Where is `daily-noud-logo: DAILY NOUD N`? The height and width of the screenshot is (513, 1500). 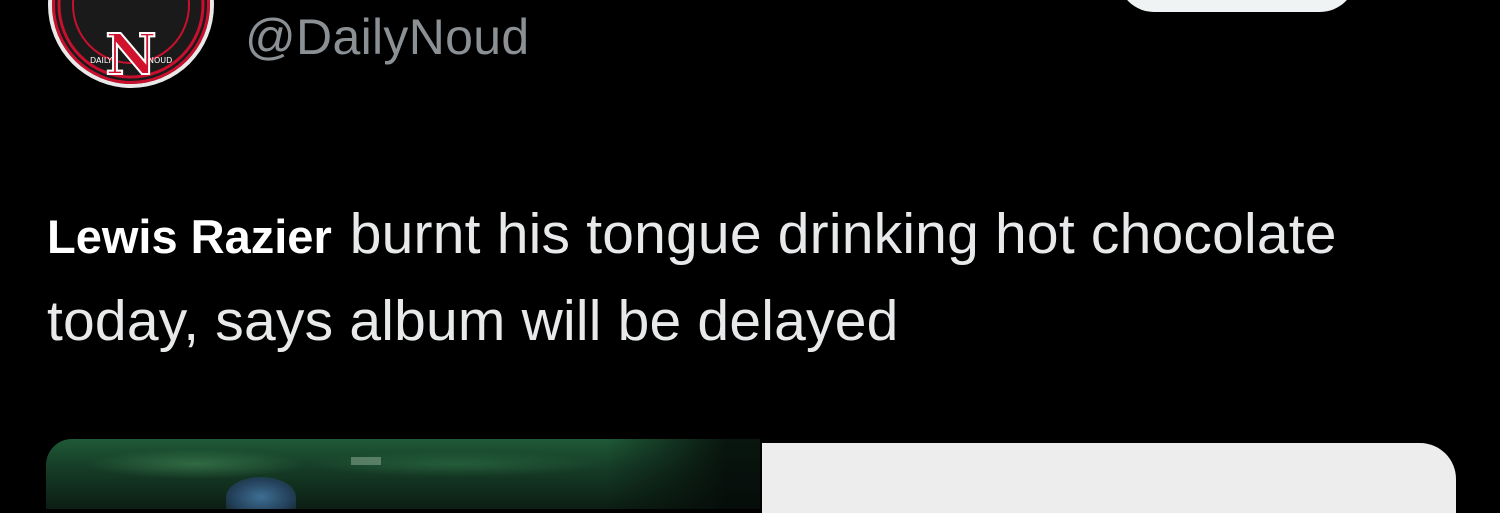
daily-noud-logo: DAILY NOUD N is located at coordinates (131, 42).